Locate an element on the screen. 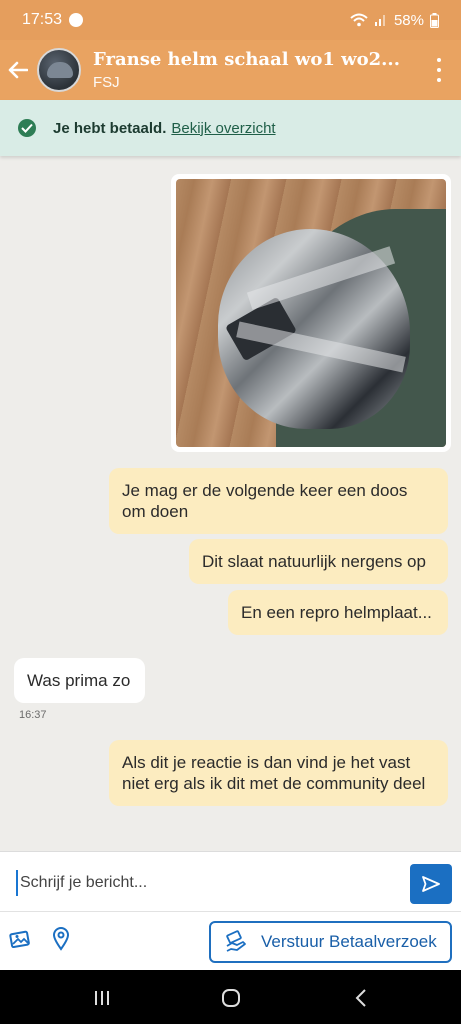 The height and width of the screenshot is (1024, 461). wifi-icon is located at coordinates (359, 20).